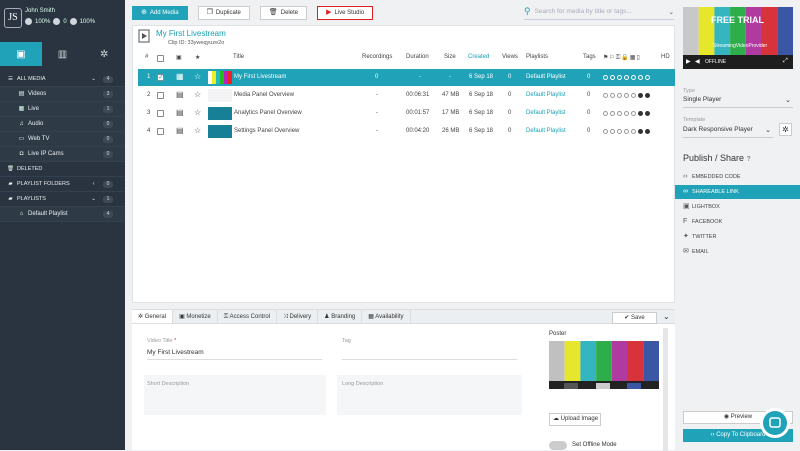 The image size is (800, 451). Describe the element at coordinates (268, 113) in the screenshot. I see `row-title: Analytics Panel Overview` at that location.